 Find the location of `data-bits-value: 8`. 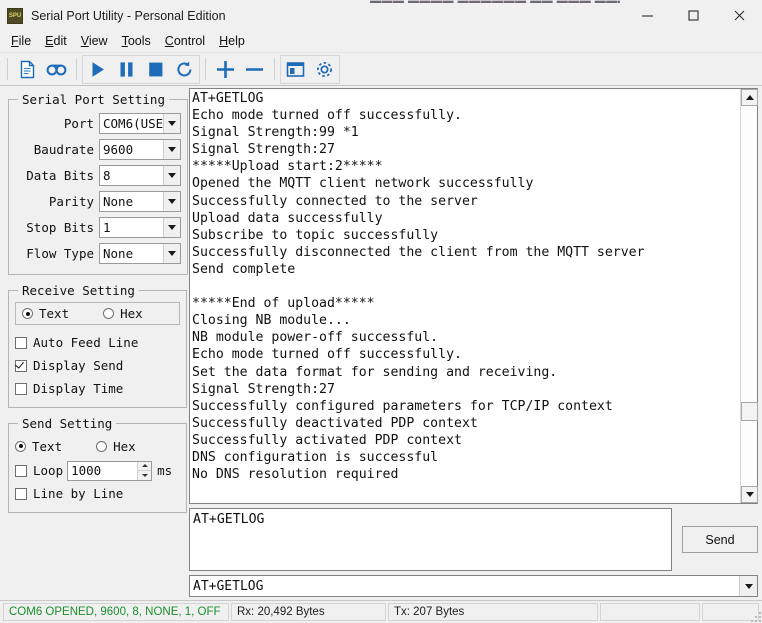

data-bits-value: 8 is located at coordinates (107, 175).